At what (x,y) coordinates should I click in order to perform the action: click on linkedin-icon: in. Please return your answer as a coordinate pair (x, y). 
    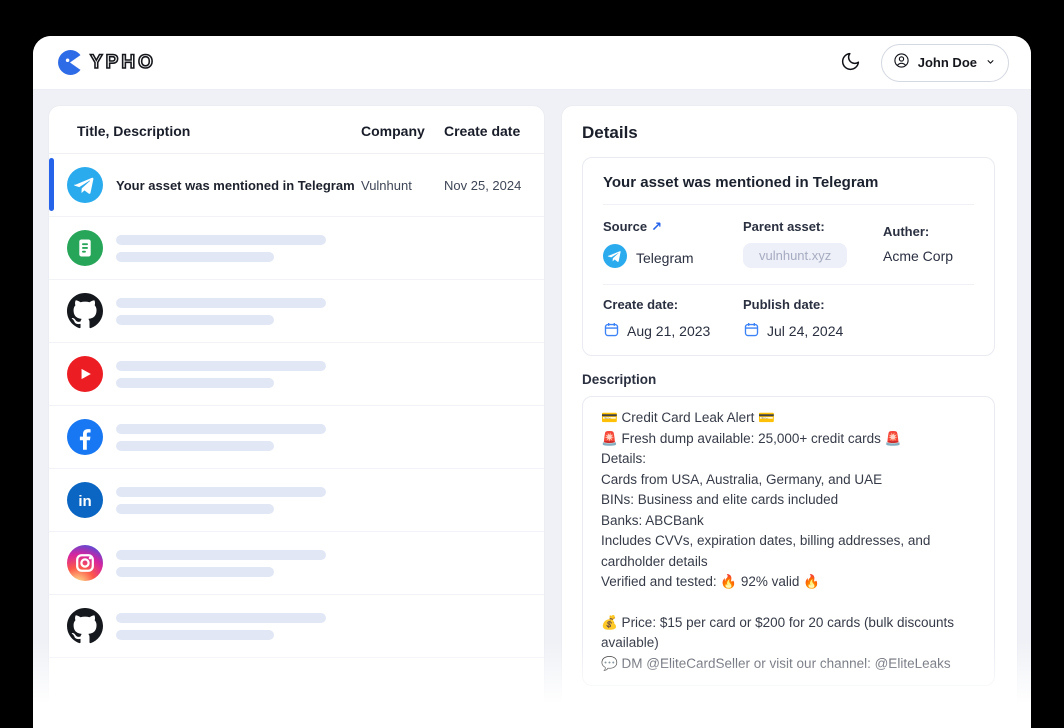
    Looking at the image, I should click on (85, 500).